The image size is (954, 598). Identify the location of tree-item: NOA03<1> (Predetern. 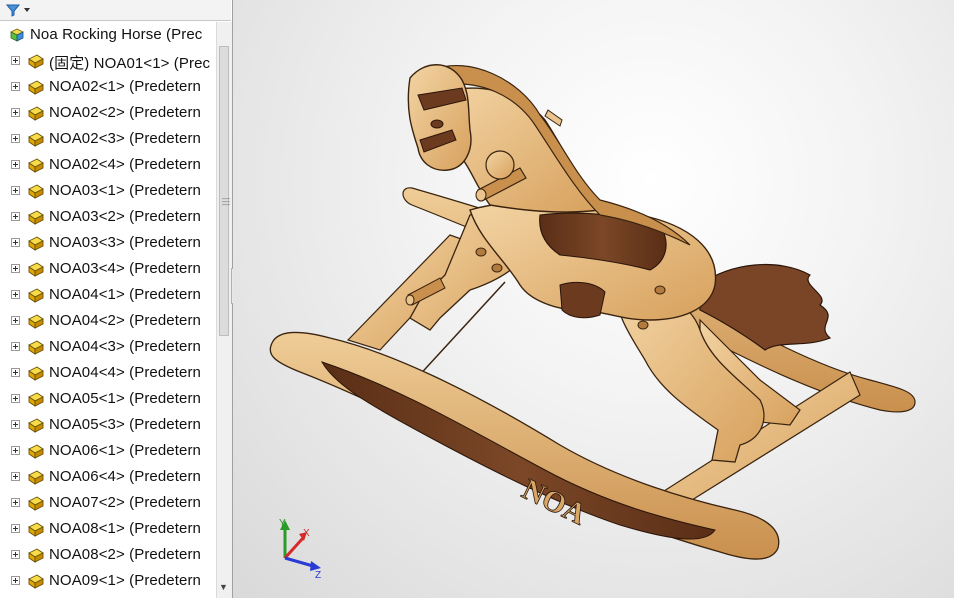
(108, 191).